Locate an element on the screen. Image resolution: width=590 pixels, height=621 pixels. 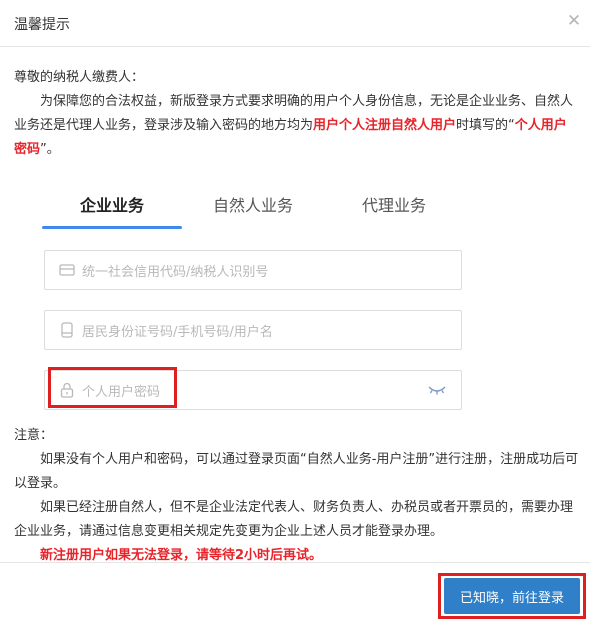
card-icon is located at coordinates (67, 270).